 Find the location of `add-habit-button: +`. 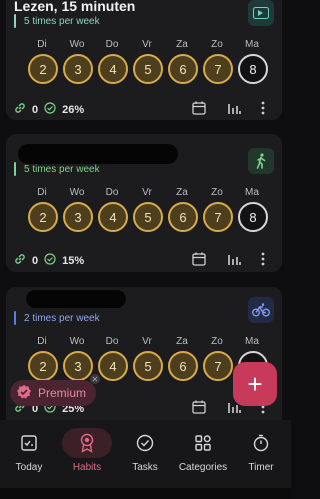

add-habit-button: + is located at coordinates (255, 384).